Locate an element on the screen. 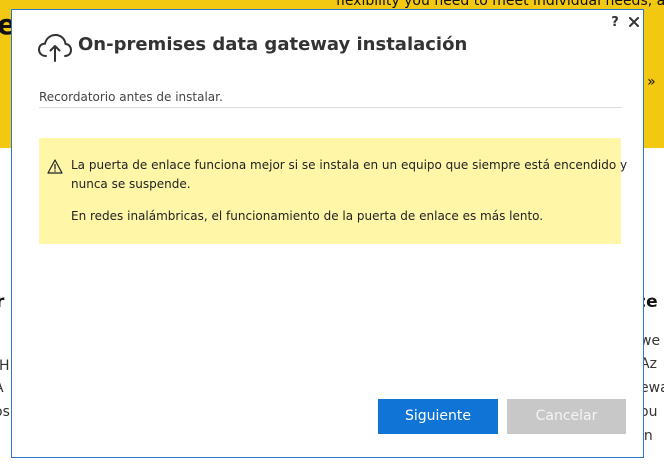 This screenshot has height=473, width=664. help-button: ? is located at coordinates (615, 23).